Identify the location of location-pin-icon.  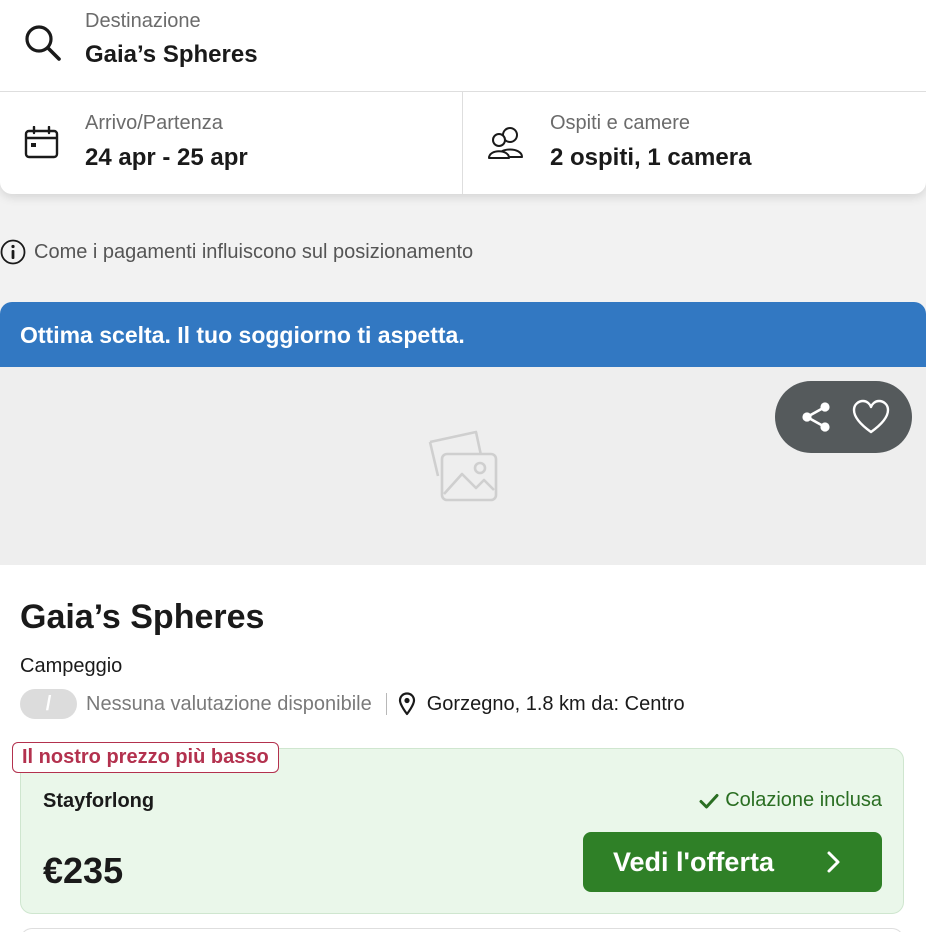
(406, 704).